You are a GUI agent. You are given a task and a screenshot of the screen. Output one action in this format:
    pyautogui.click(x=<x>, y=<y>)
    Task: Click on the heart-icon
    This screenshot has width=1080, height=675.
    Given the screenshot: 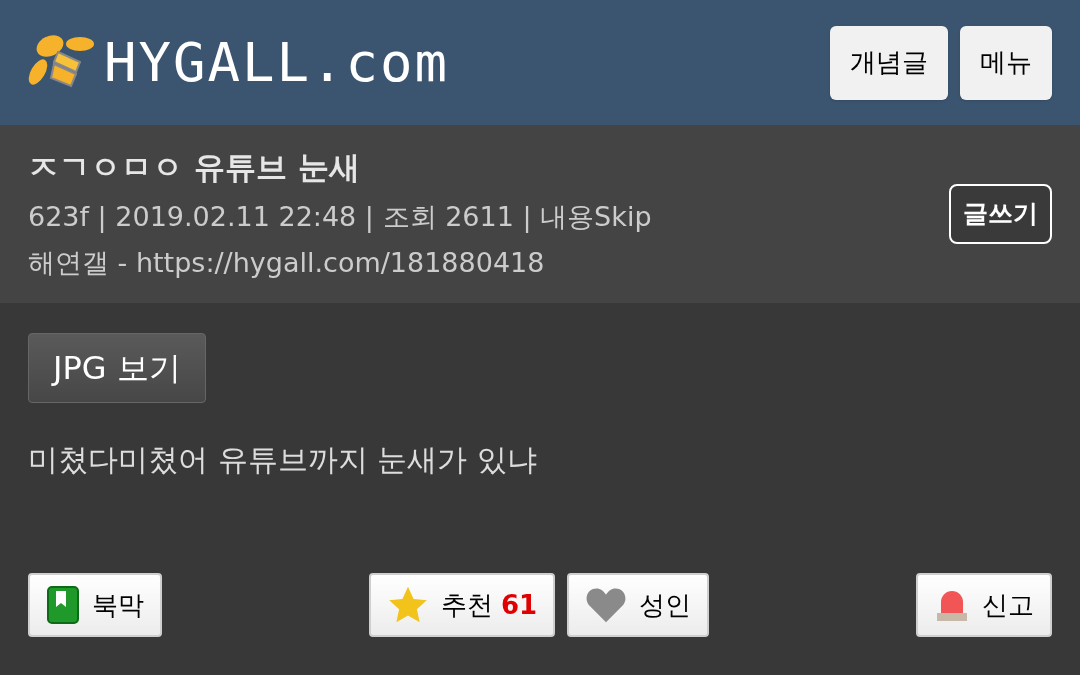 What is the action you would take?
    pyautogui.click(x=606, y=605)
    